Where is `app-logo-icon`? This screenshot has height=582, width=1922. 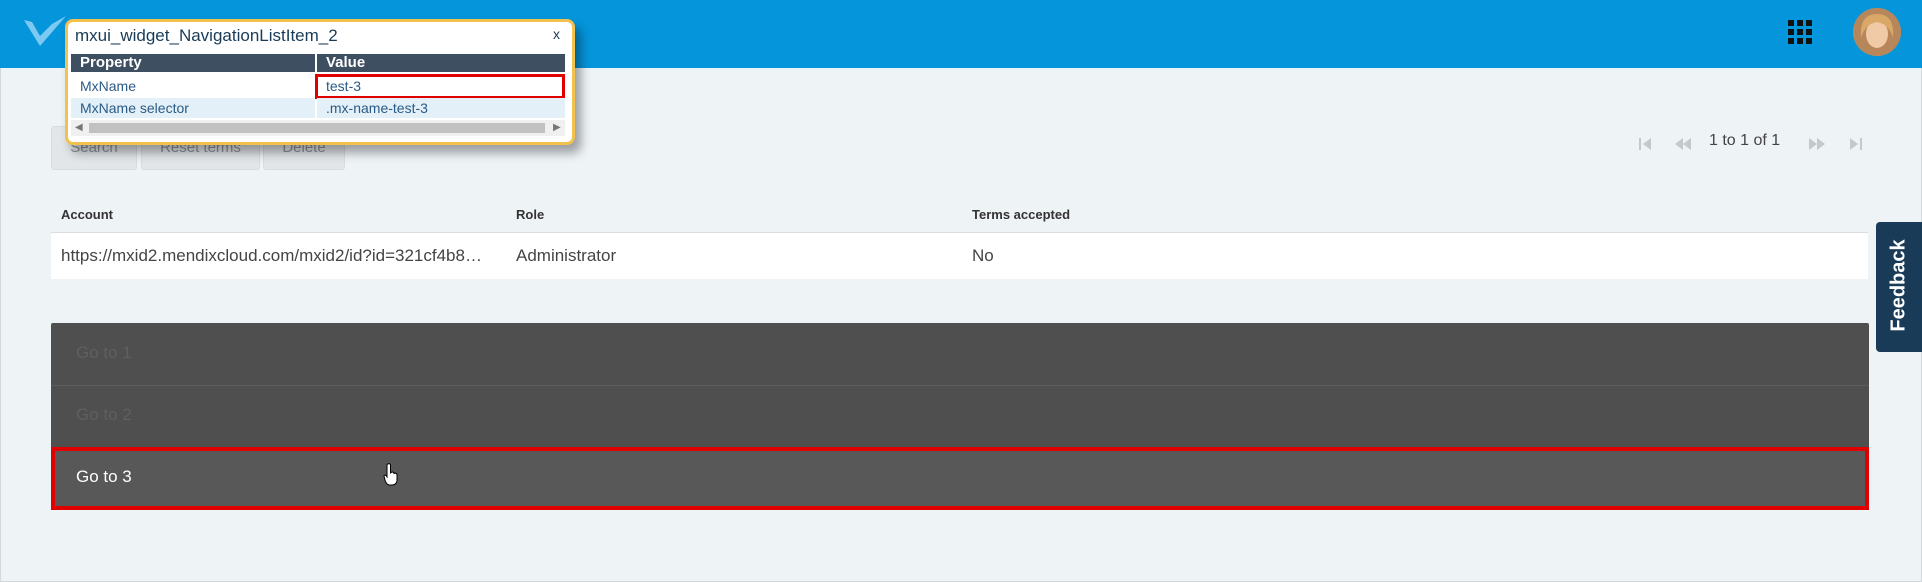 app-logo-icon is located at coordinates (45, 32).